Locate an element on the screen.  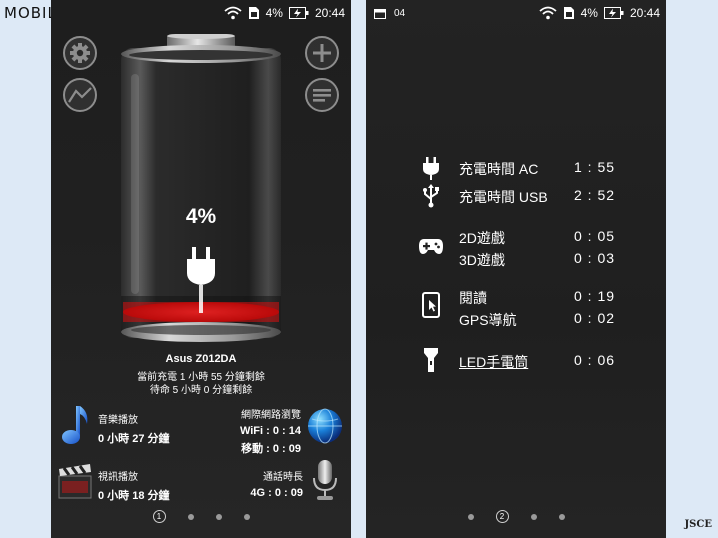
stat-value: 0 : 06 is located at coordinates (595, 360).